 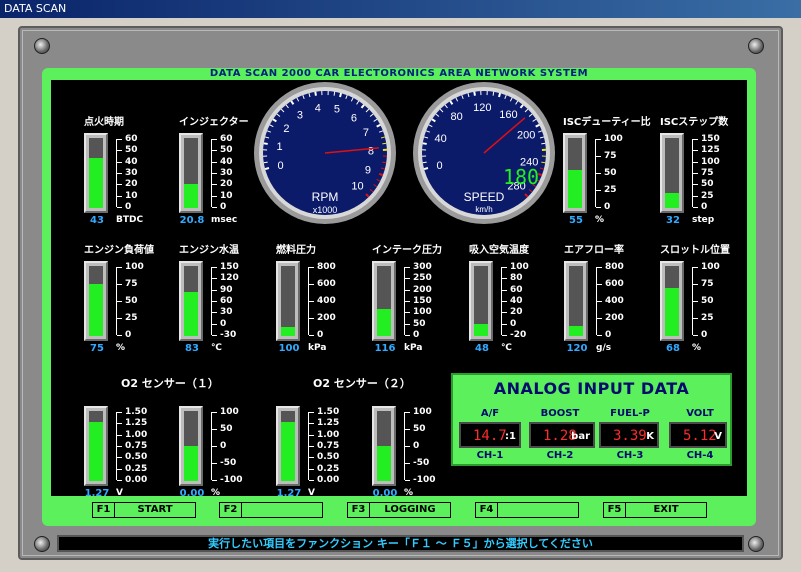 I want to click on function-key-f3: F3 LOGGING, so click(x=399, y=510).